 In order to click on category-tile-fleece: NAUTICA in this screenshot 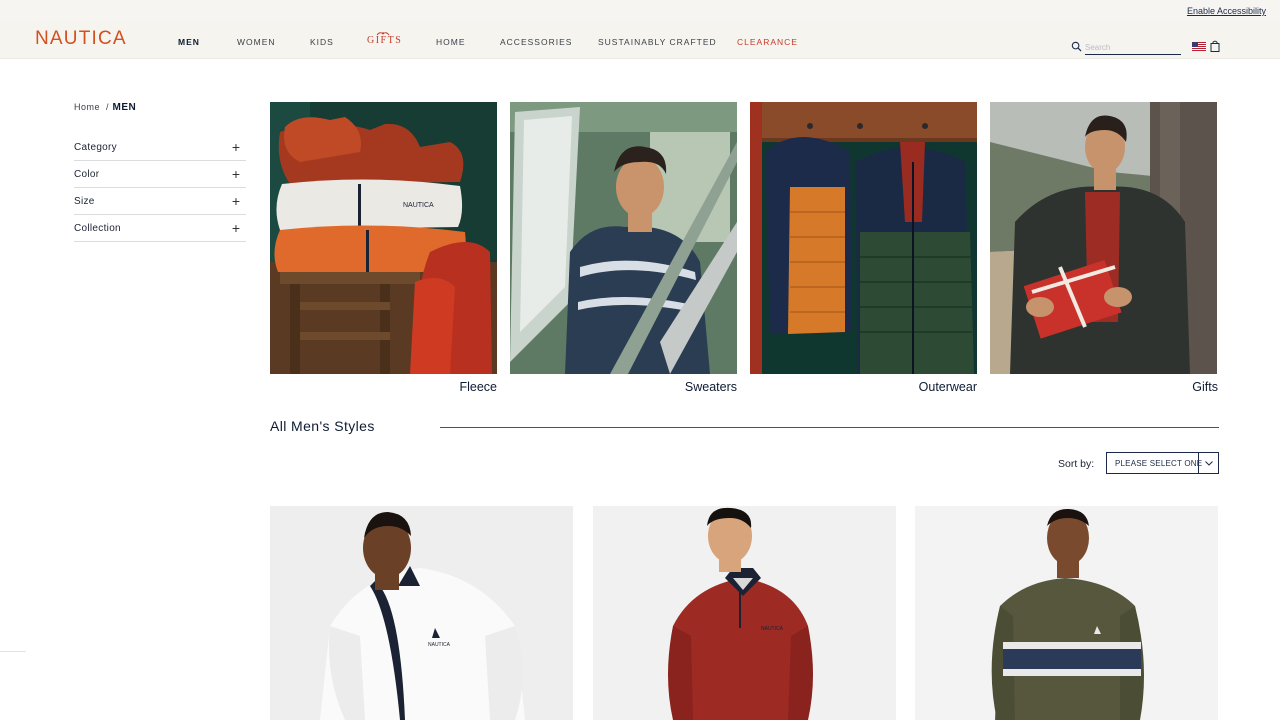, I will do `click(383, 238)`.